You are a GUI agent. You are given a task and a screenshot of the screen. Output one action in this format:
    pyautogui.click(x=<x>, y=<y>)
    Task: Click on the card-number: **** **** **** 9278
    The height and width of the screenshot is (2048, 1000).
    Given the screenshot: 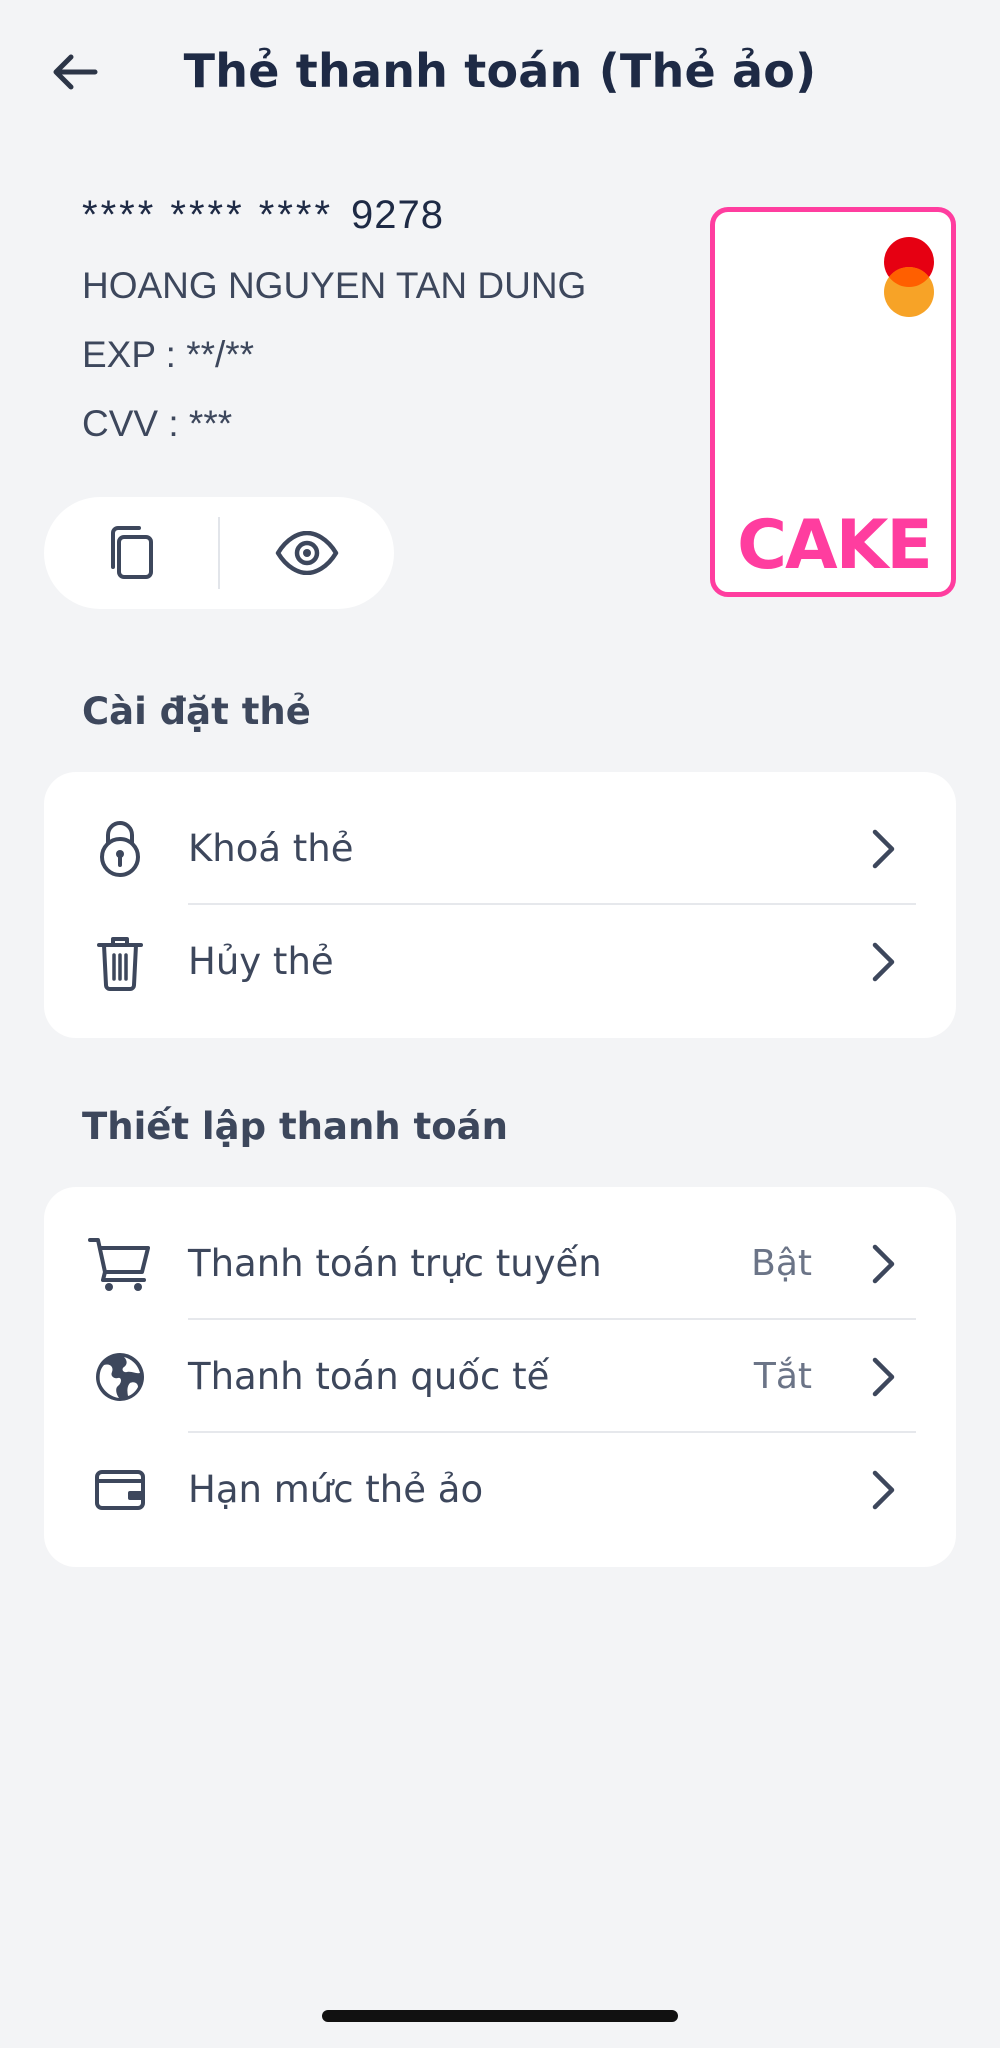 What is the action you would take?
    pyautogui.click(x=334, y=215)
    